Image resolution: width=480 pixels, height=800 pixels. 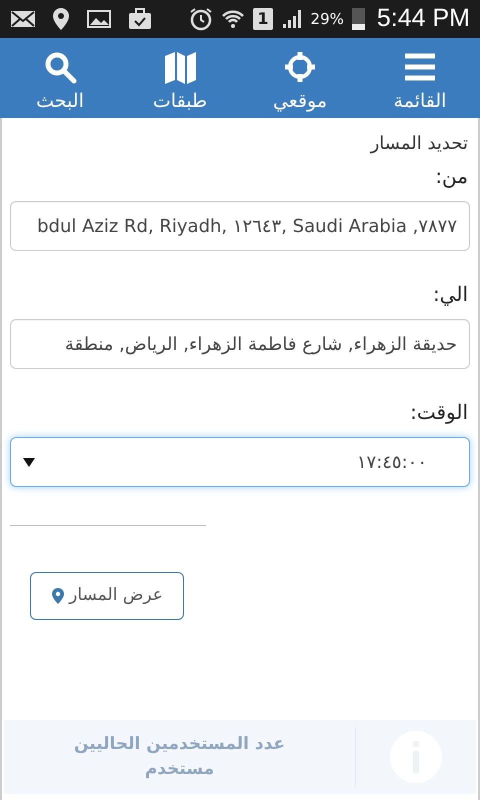 I want to click on from-input: bdul Aziz Rd, Riyadh, ١٢٦٤٣, Saudi Arabia ,٧٨٧٧, so click(x=240, y=226).